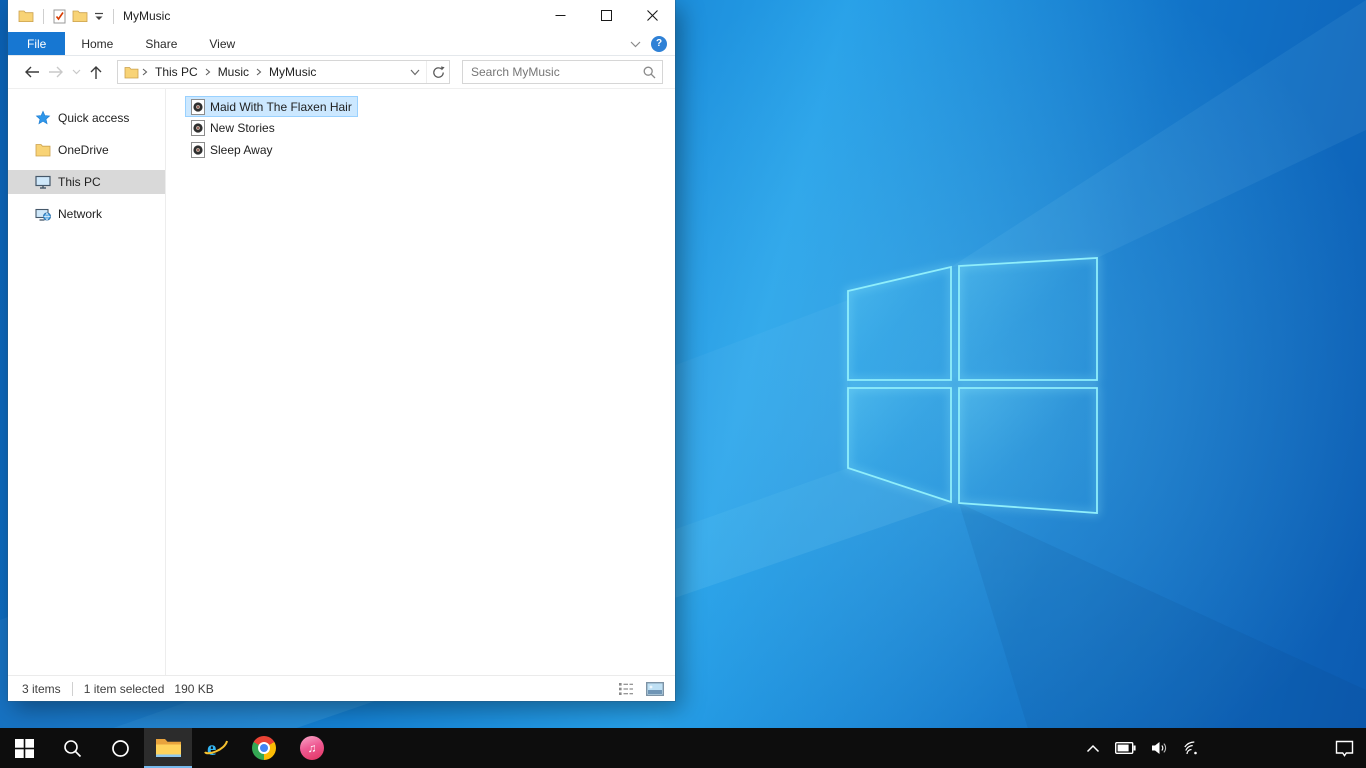 The width and height of the screenshot is (1366, 768). I want to click on file-name: Sleep Away, so click(241, 149).